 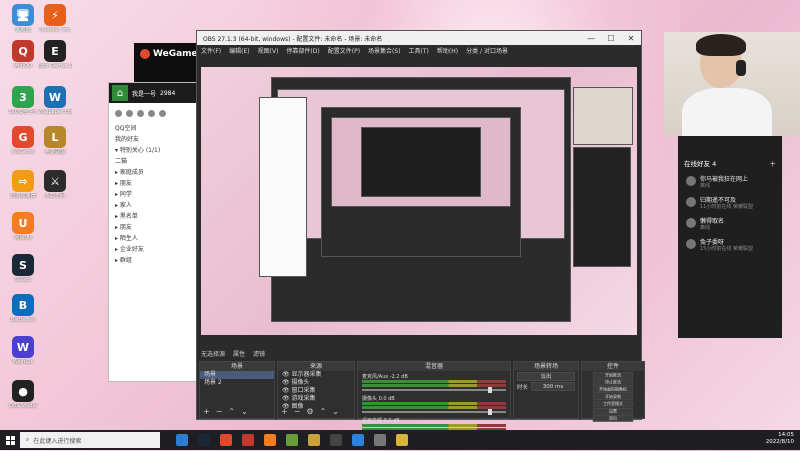 I want to click on minimize-icon: —, so click(x=591, y=38).